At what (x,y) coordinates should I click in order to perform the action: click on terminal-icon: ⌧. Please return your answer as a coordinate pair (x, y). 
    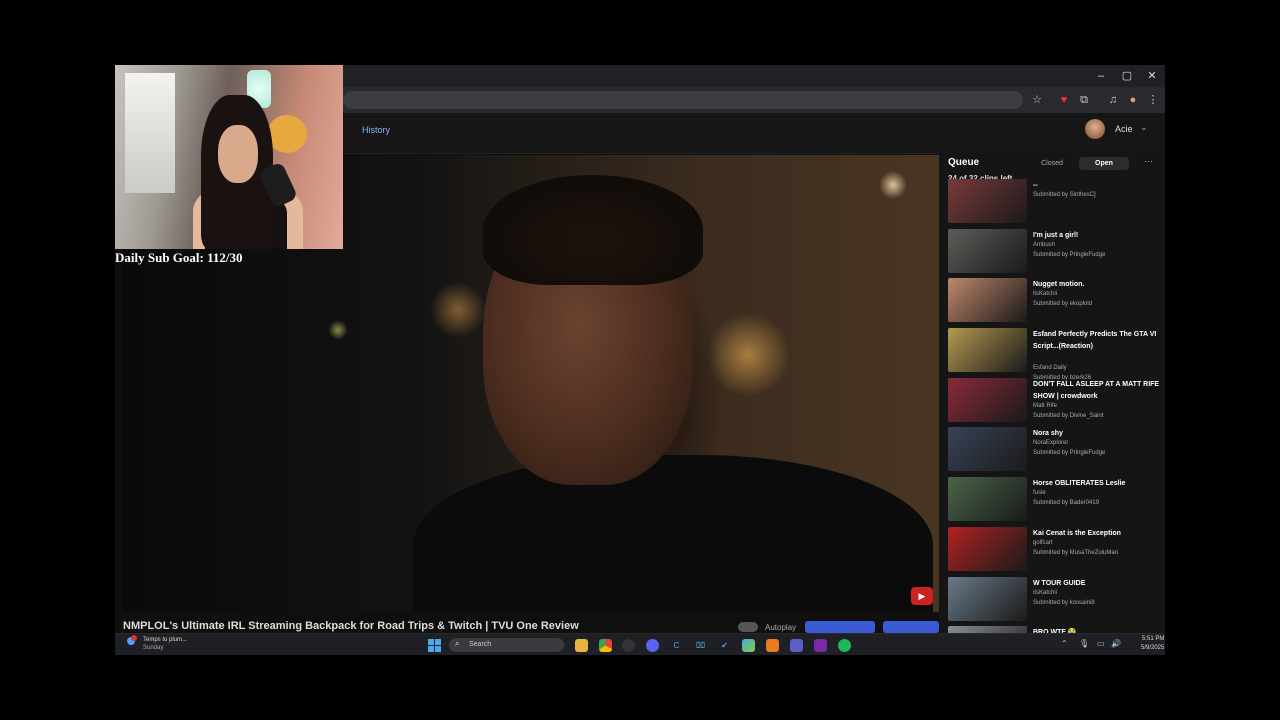
    Looking at the image, I should click on (700, 645).